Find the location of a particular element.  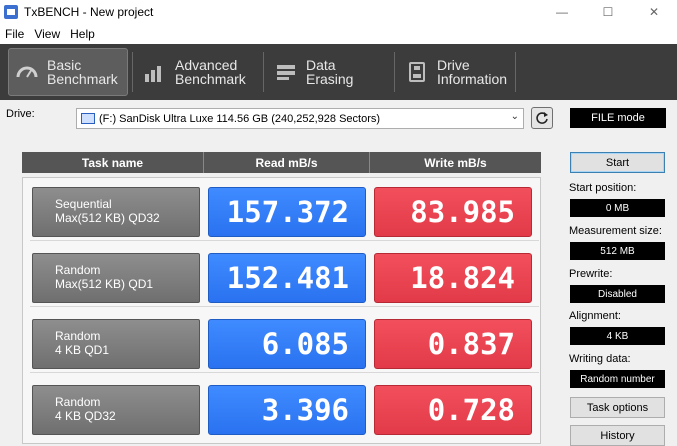

alignment-value: 4 KB is located at coordinates (617, 336).